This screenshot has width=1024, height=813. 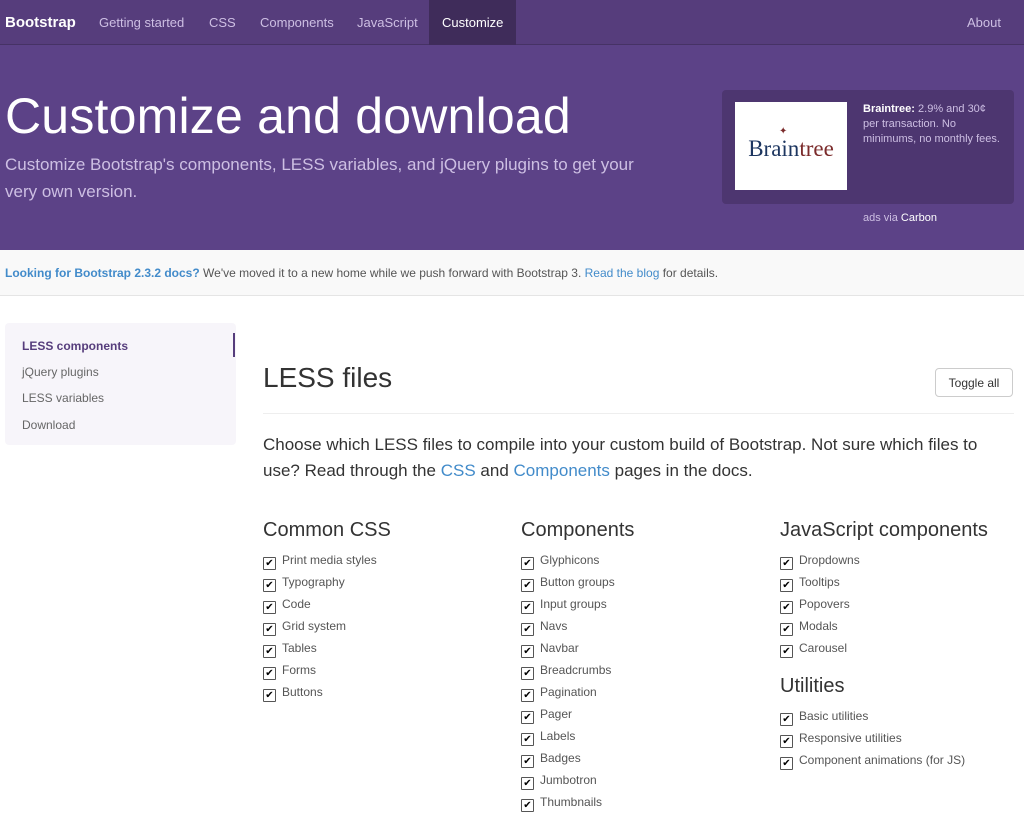 What do you see at coordinates (327, 582) in the screenshot?
I see `checkbox-row: ✔ Typography` at bounding box center [327, 582].